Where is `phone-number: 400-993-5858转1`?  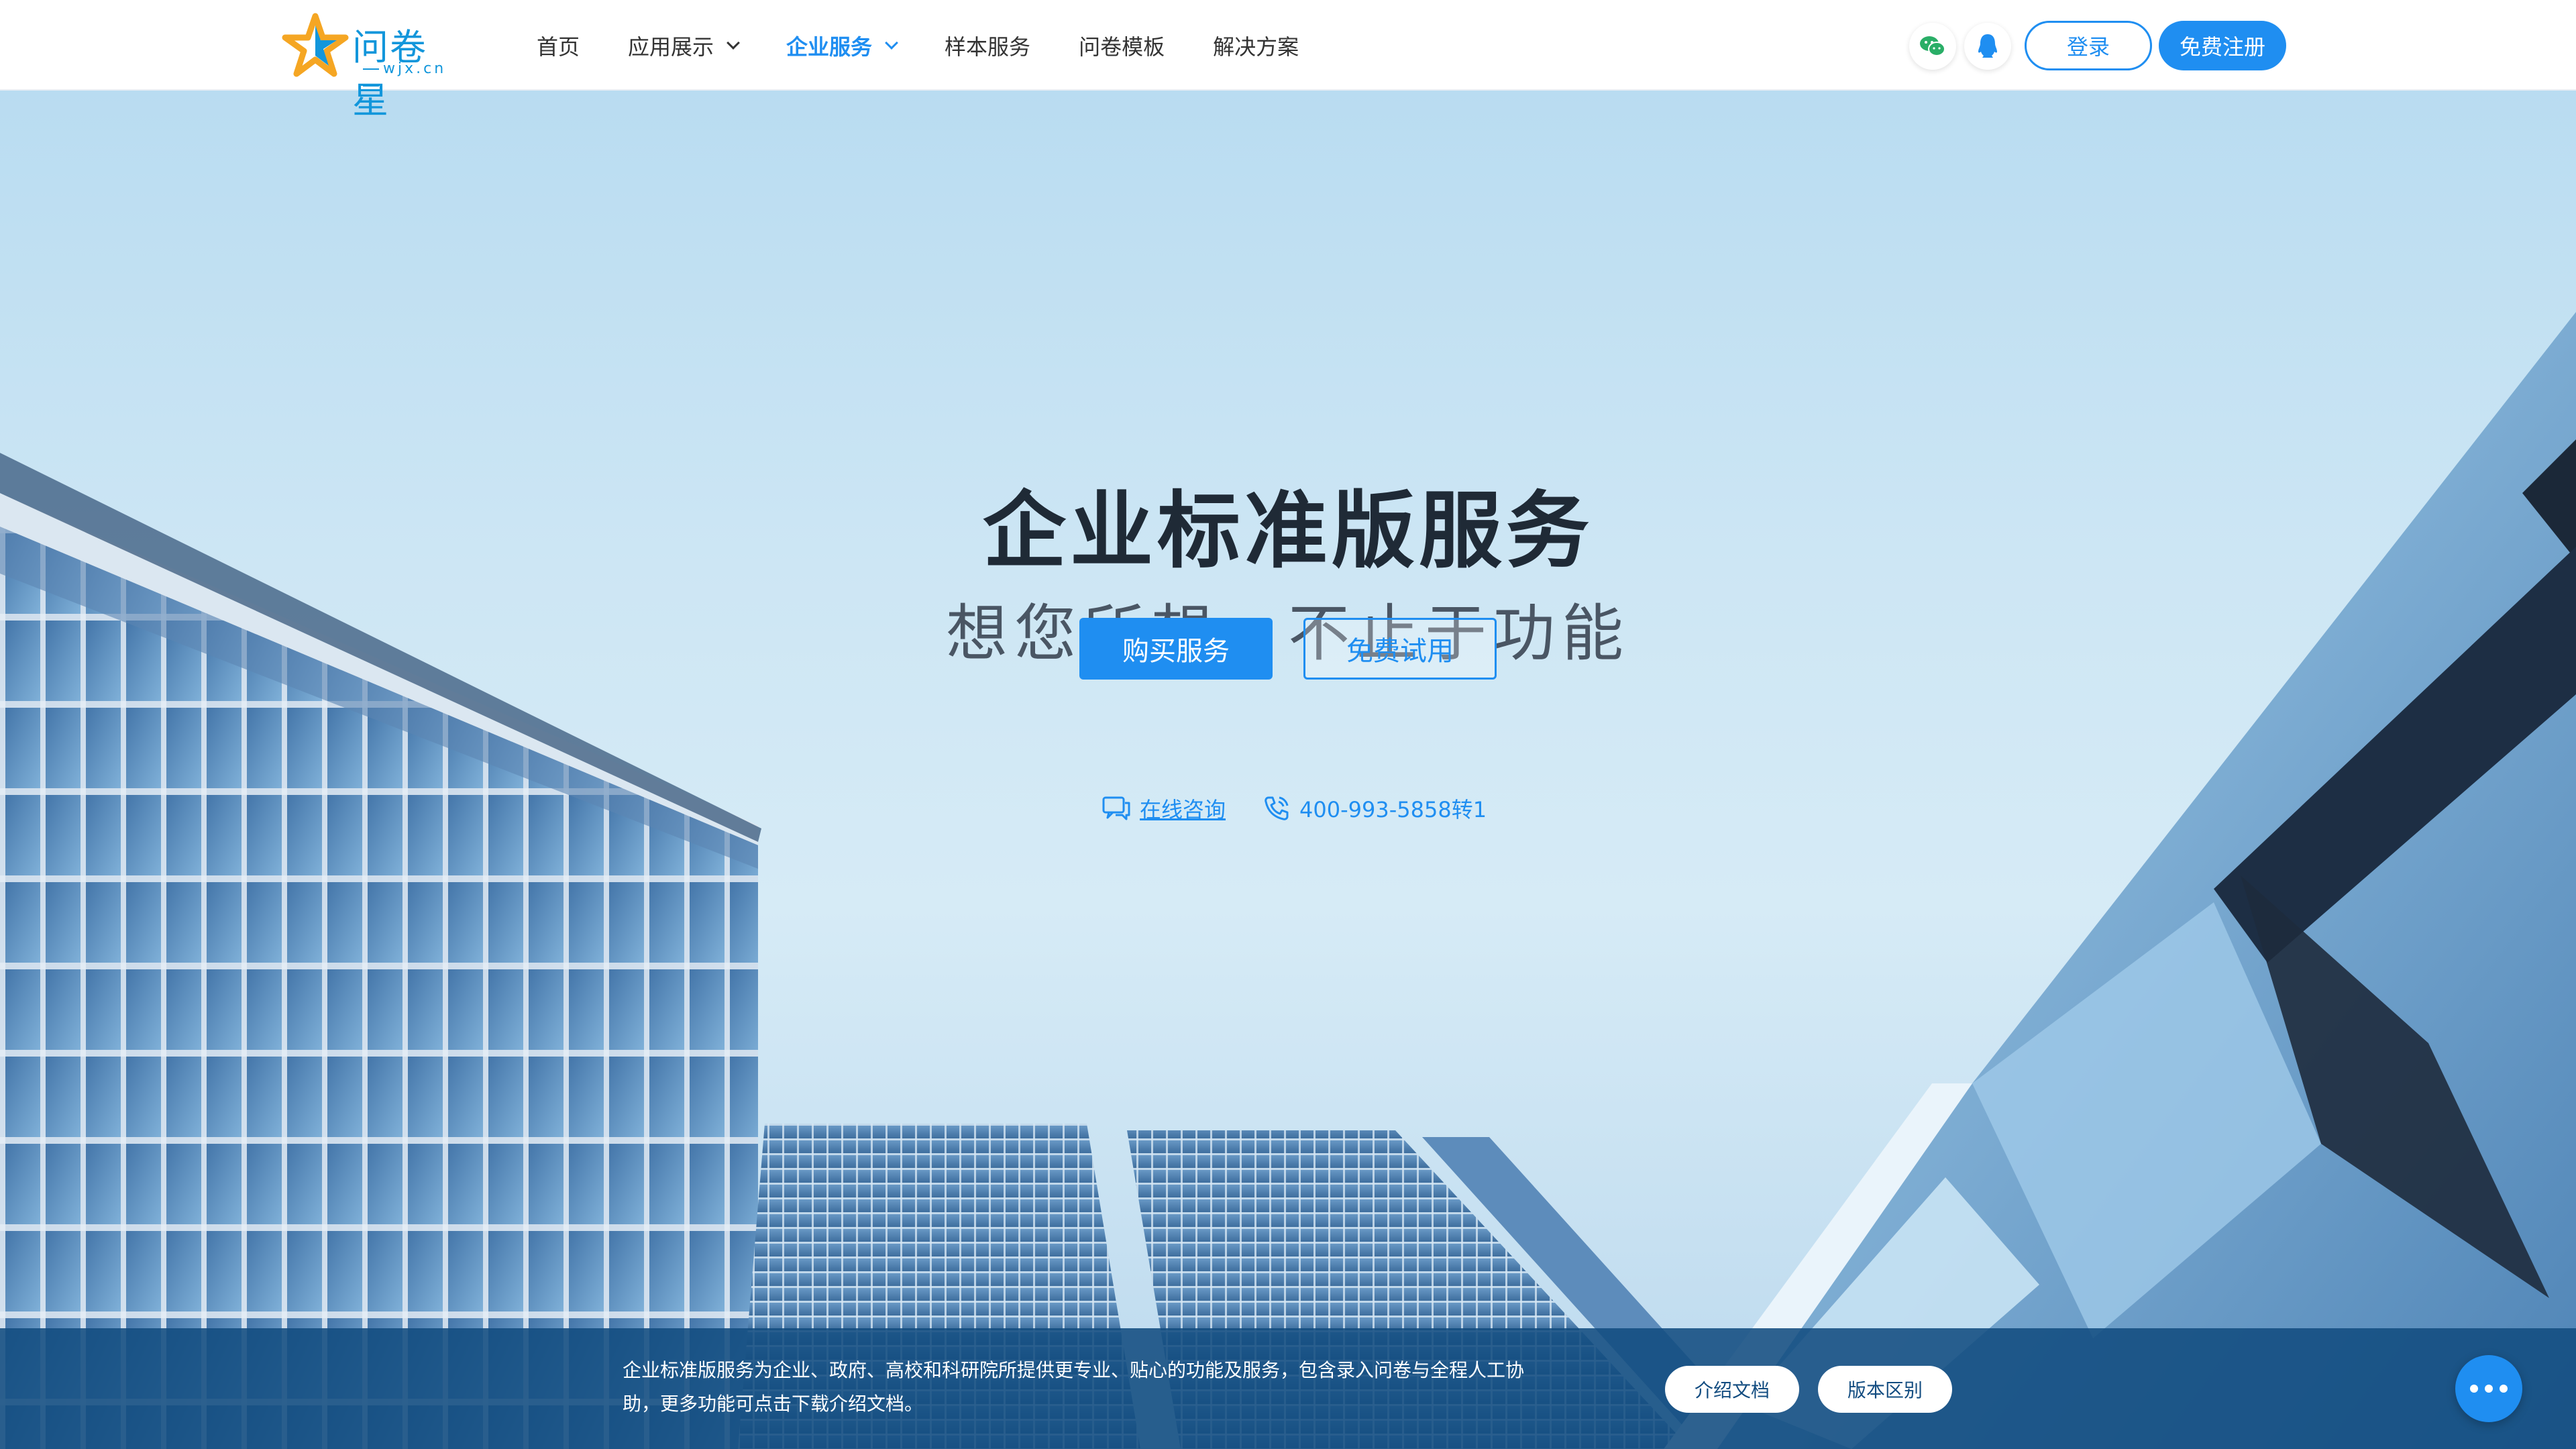 phone-number: 400-993-5858转1 is located at coordinates (1393, 809).